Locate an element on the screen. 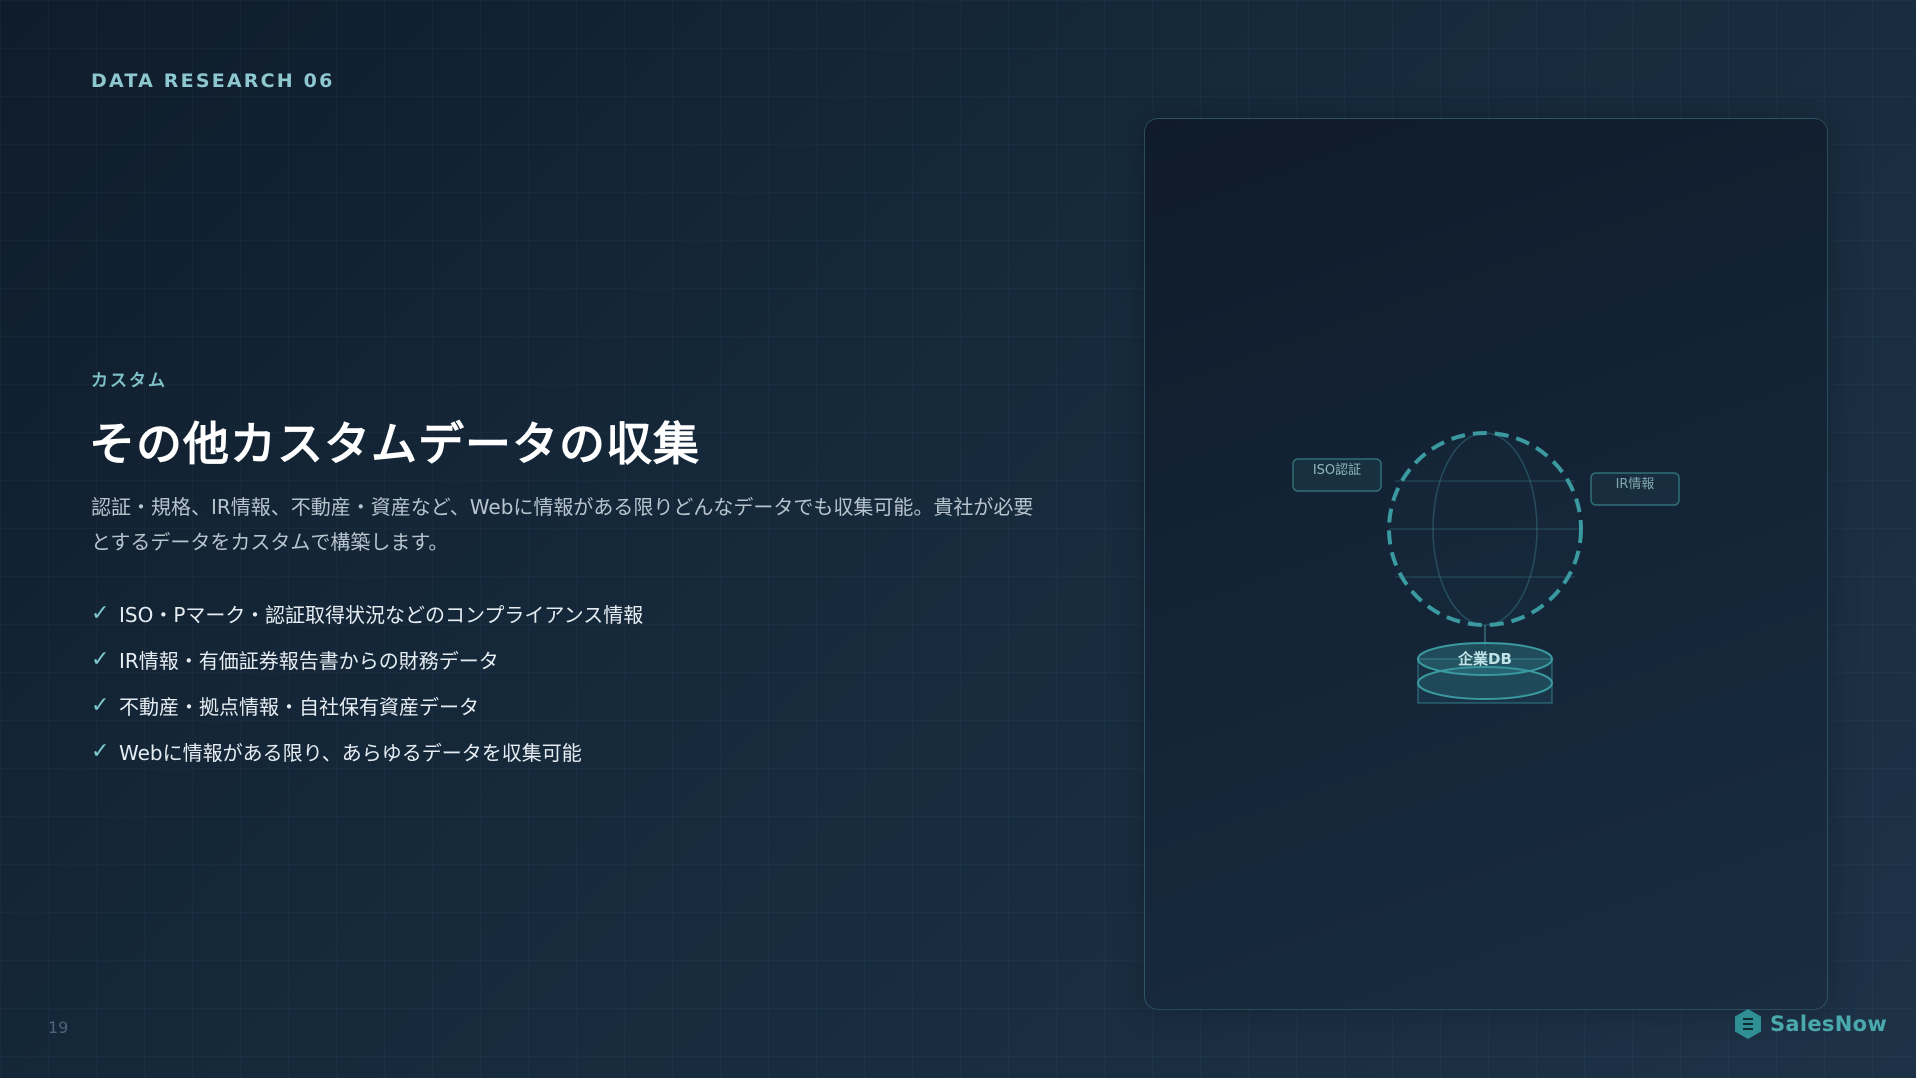 The width and height of the screenshot is (1916, 1078). feature-item: ✓ Webに情報がある限り、あらゆるデータを収集可能 is located at coordinates (367, 751).